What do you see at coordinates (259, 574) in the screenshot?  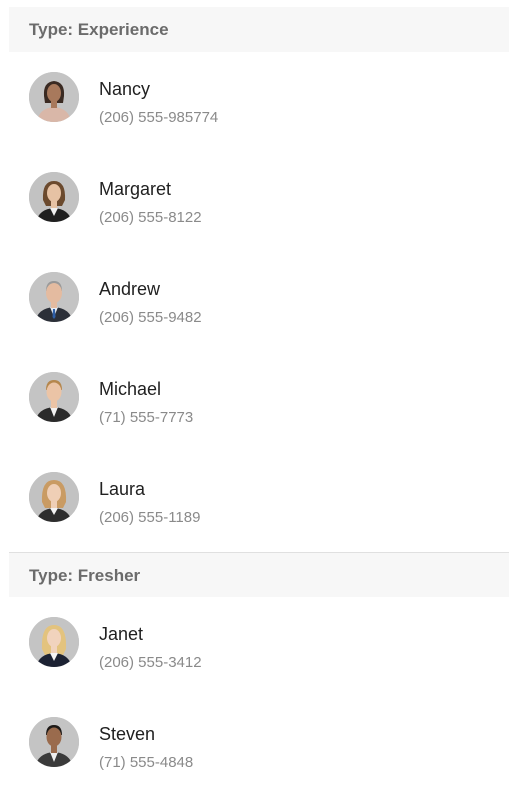 I see `group-header-fresher: Type: Fresher` at bounding box center [259, 574].